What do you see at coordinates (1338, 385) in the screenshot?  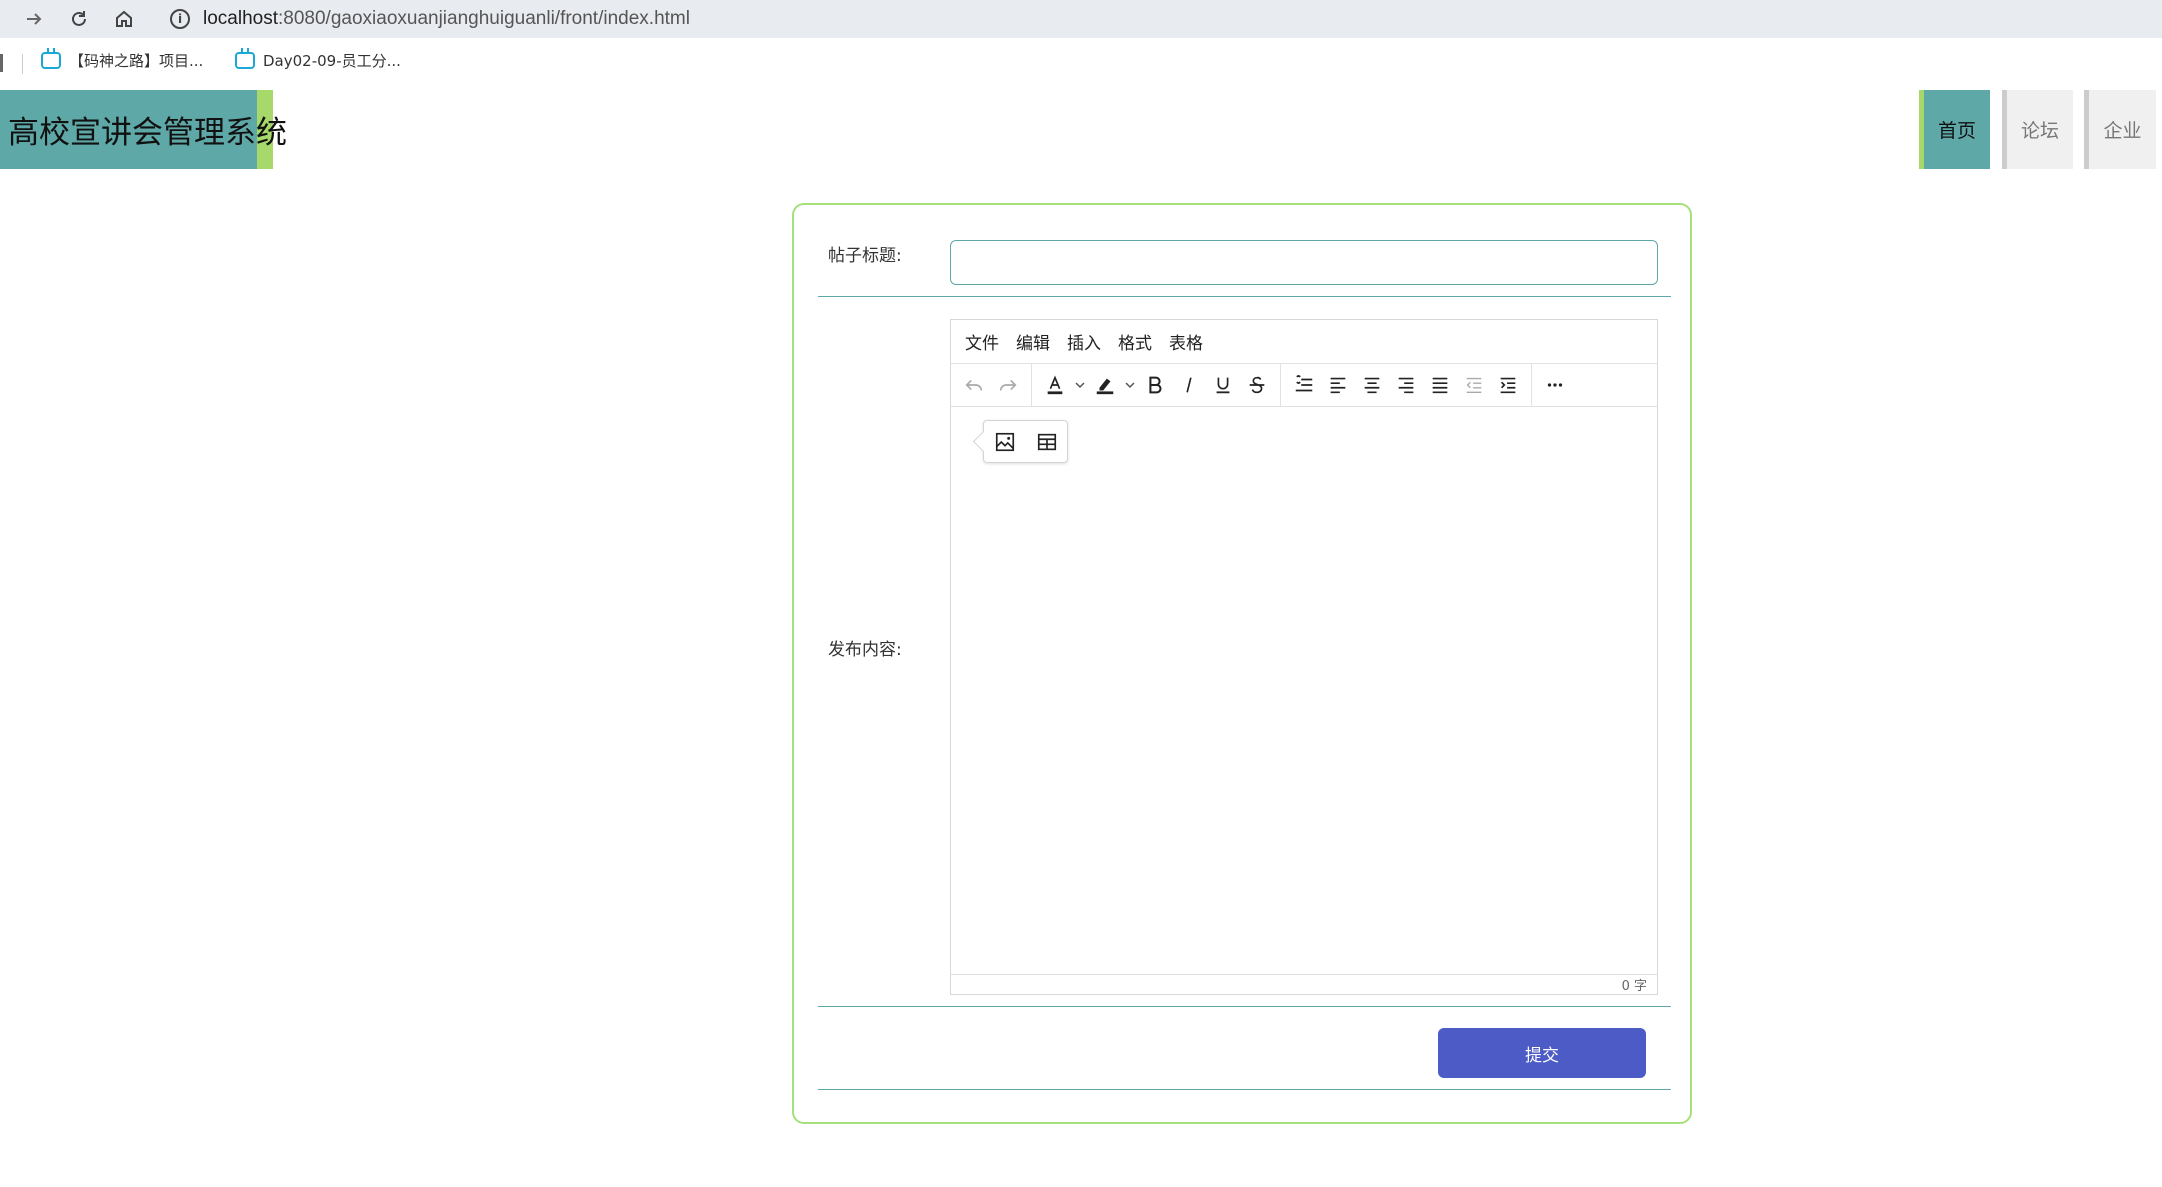 I see `align-left-icon` at bounding box center [1338, 385].